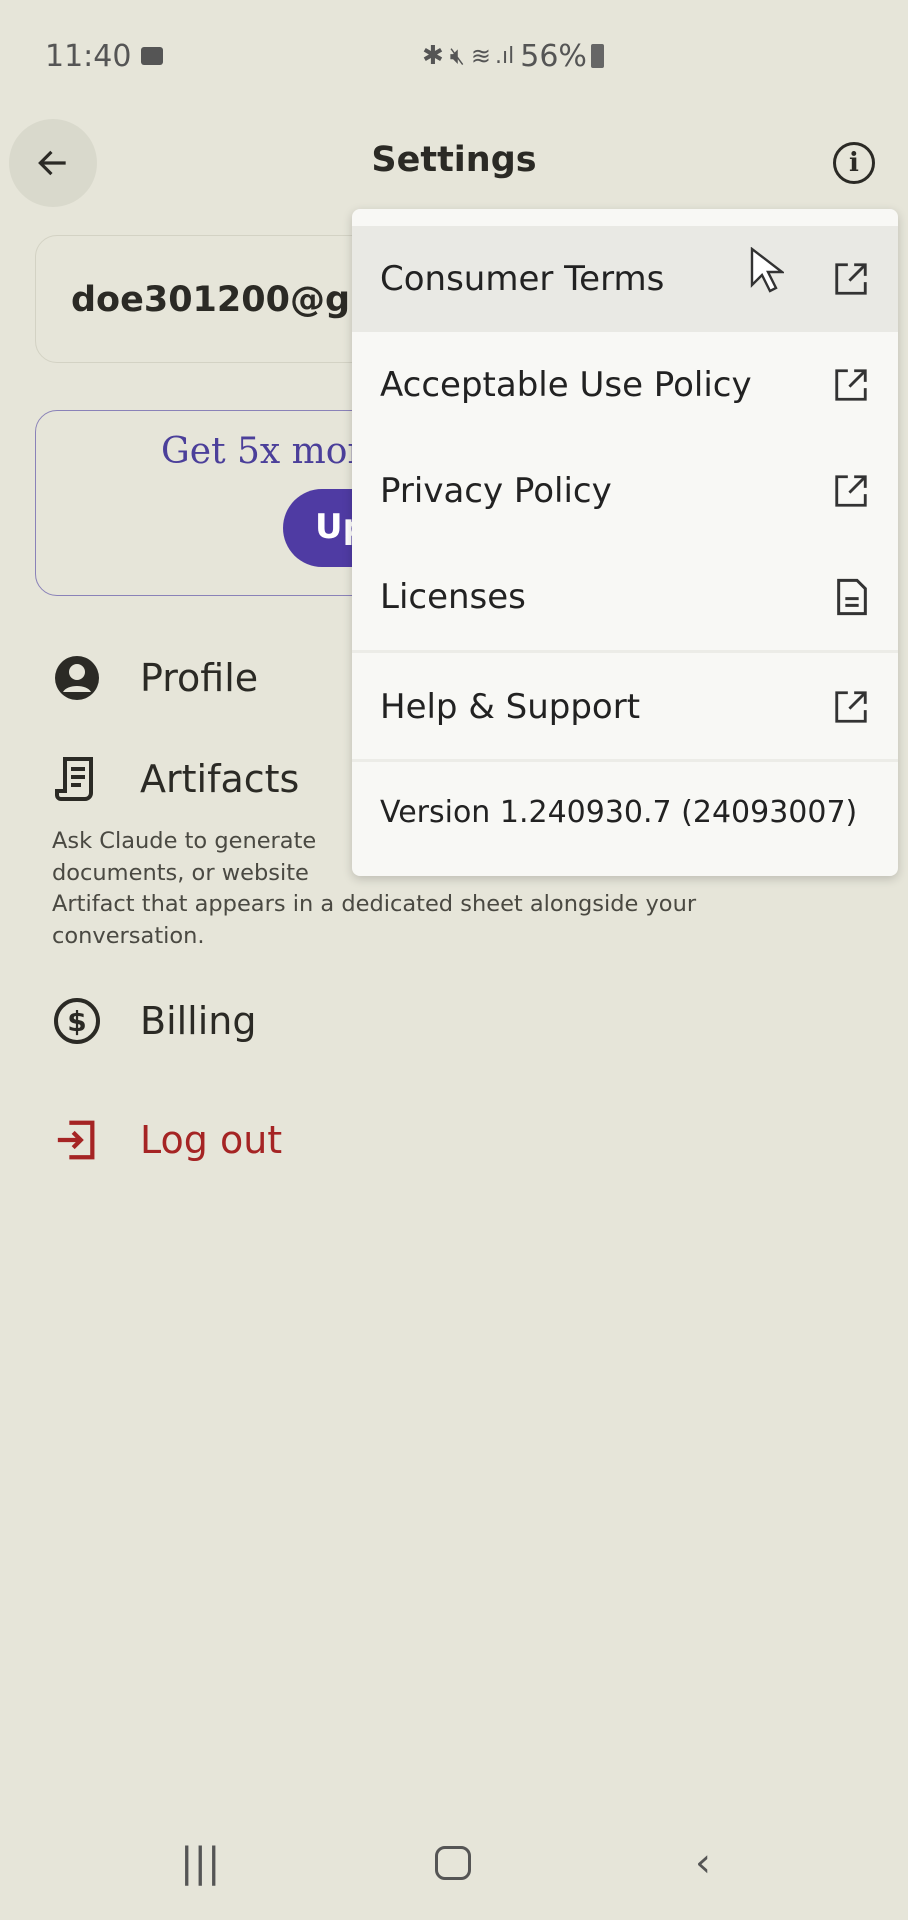 Image resolution: width=908 pixels, height=1920 pixels. What do you see at coordinates (625, 491) in the screenshot?
I see `menu-item-privacy-policy: Privacy Policy` at bounding box center [625, 491].